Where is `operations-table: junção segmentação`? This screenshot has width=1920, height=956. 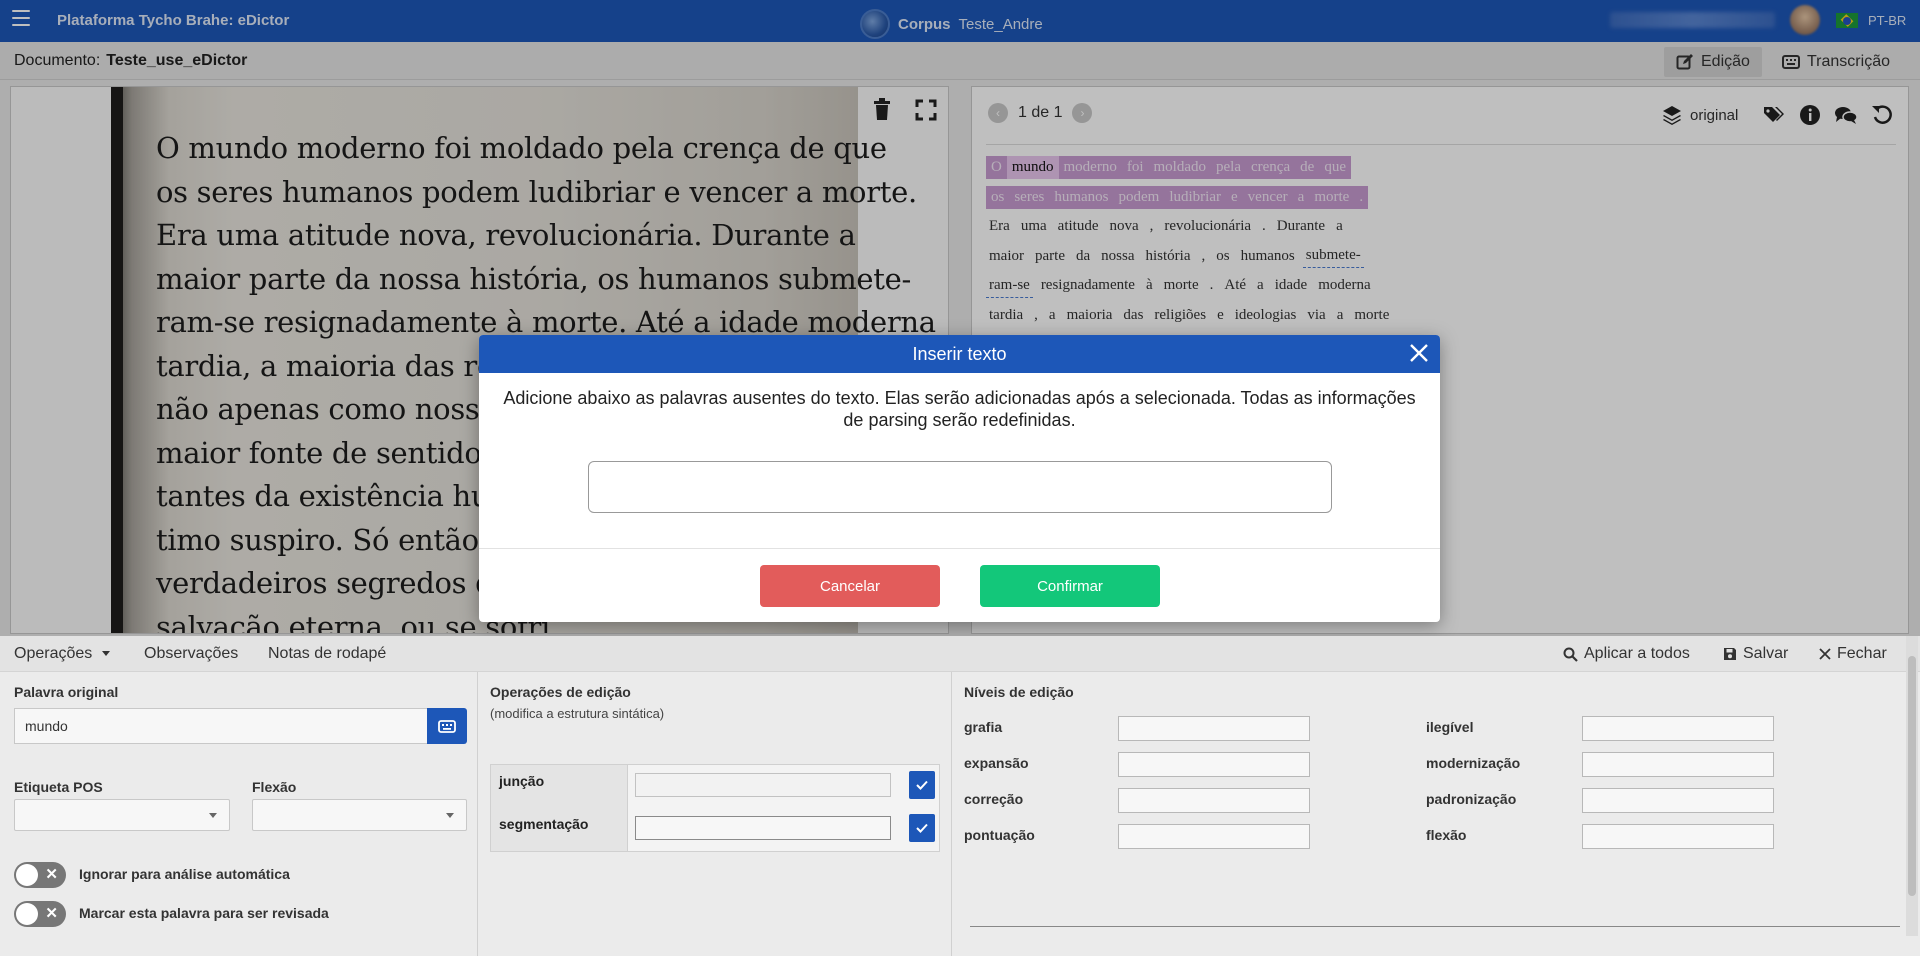 operations-table: junção segmentação is located at coordinates (715, 808).